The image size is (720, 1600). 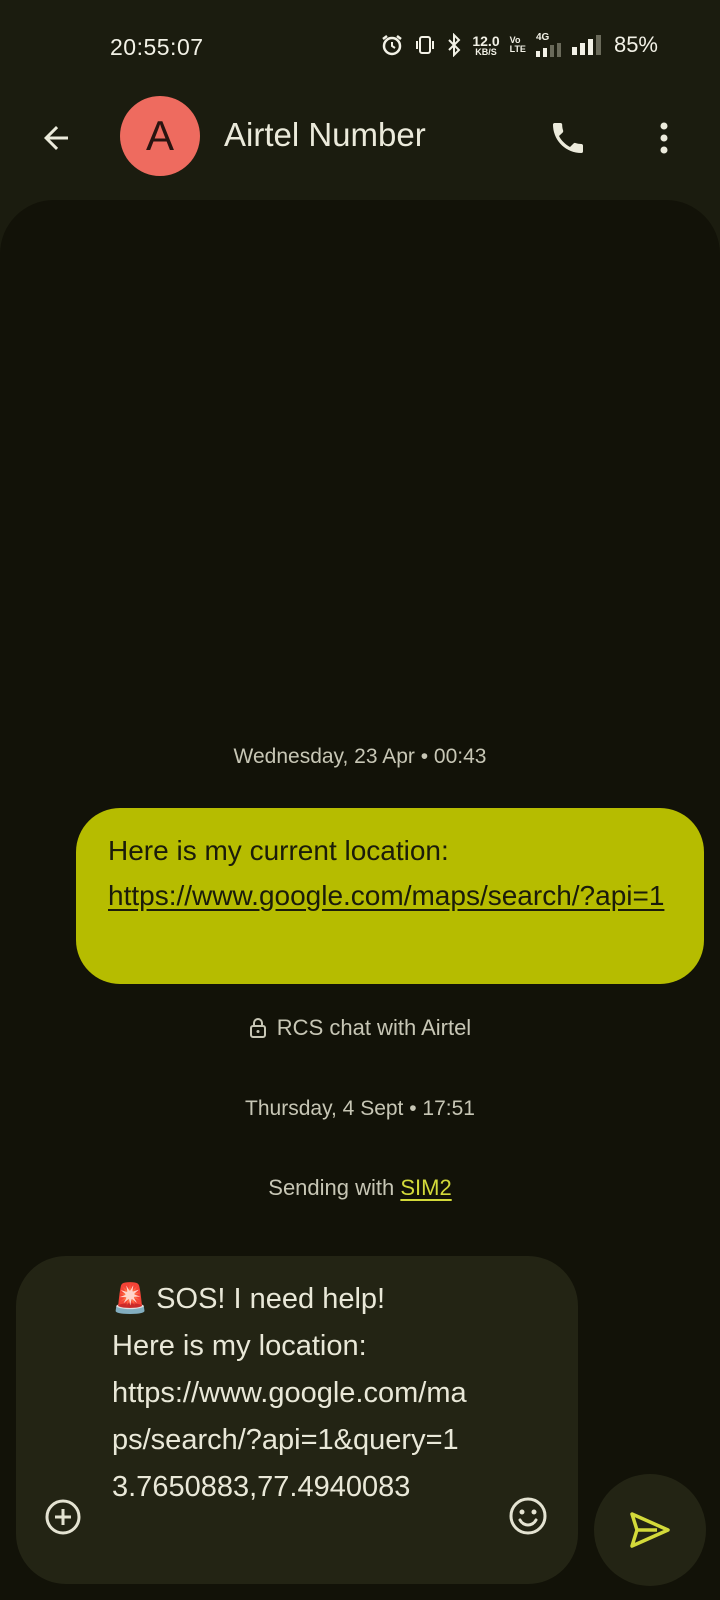 What do you see at coordinates (425, 45) in the screenshot?
I see `vibrate-icon` at bounding box center [425, 45].